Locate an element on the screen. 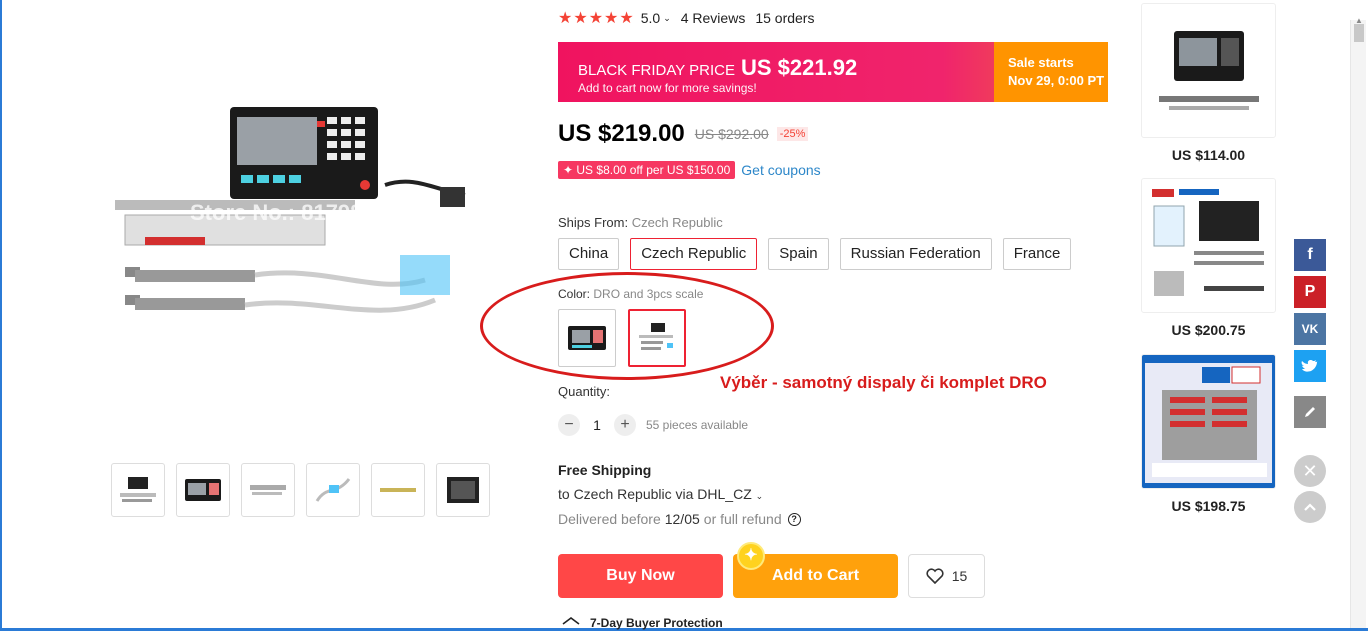  add-to-cart-button: ✦ Add to Cart is located at coordinates (815, 570).